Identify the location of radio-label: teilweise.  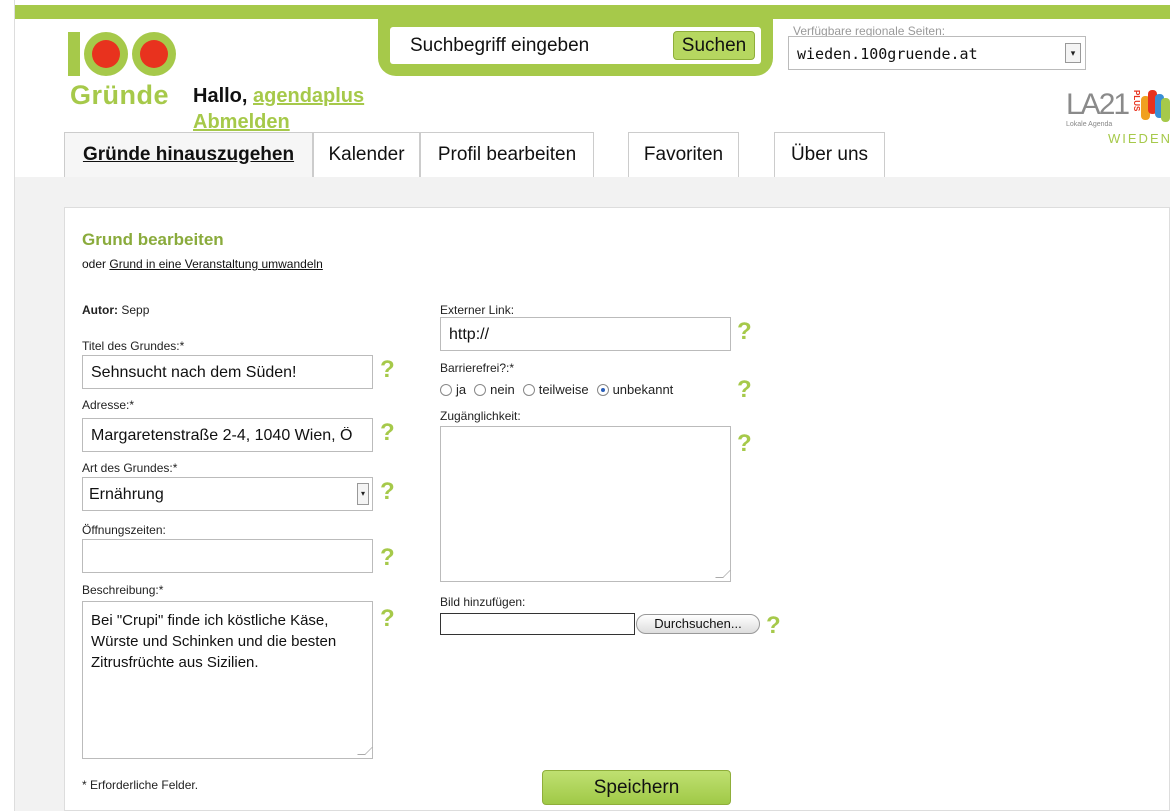
(563, 389).